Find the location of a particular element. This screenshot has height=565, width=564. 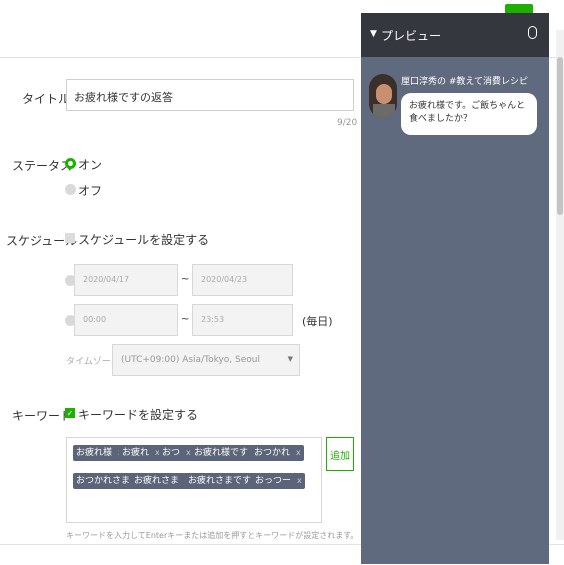

title-input: お疲れ様ですの返答 is located at coordinates (210, 95).